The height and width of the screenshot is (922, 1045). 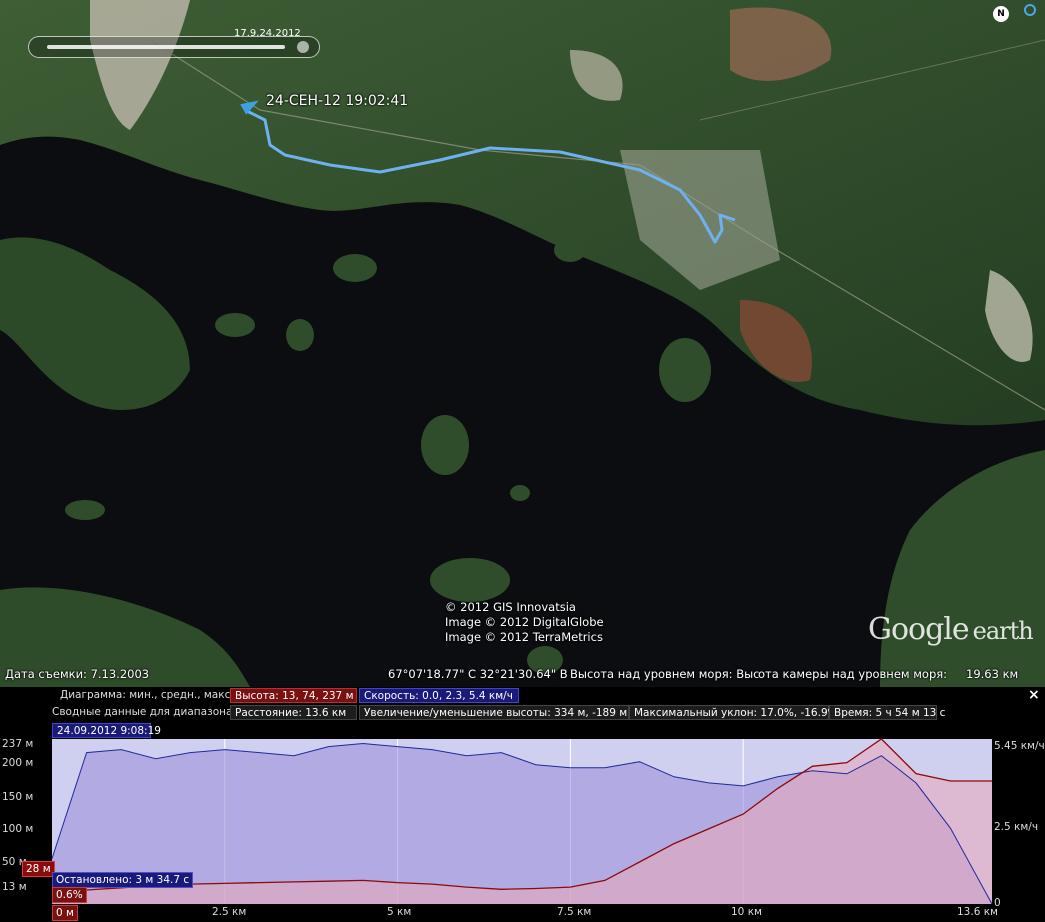 I want to click on copyright-line: Image © 2012 DigitalGlobe, so click(x=524, y=622).